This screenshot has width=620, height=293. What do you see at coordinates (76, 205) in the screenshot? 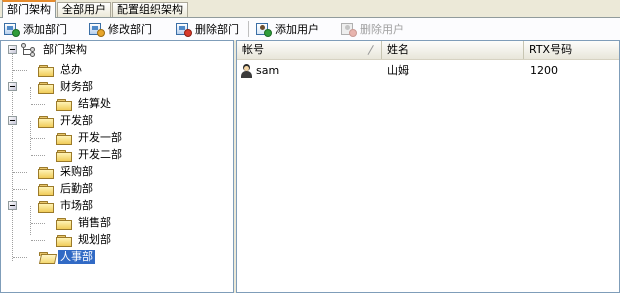
I see `tree-item-label: 市场部` at bounding box center [76, 205].